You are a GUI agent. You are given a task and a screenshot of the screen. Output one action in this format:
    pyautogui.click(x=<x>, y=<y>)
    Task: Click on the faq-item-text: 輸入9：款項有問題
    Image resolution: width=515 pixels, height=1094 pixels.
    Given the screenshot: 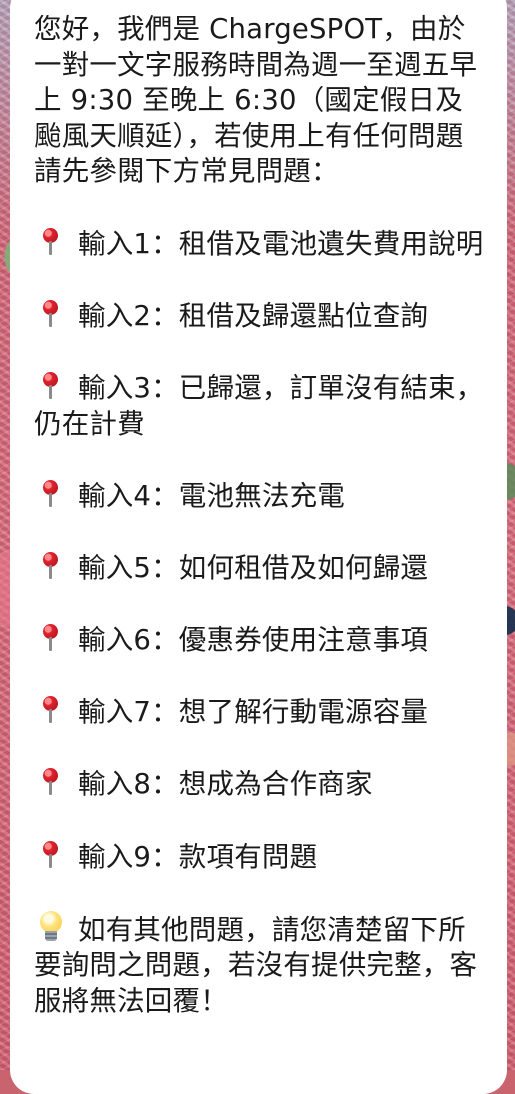 What is the action you would take?
    pyautogui.click(x=198, y=856)
    